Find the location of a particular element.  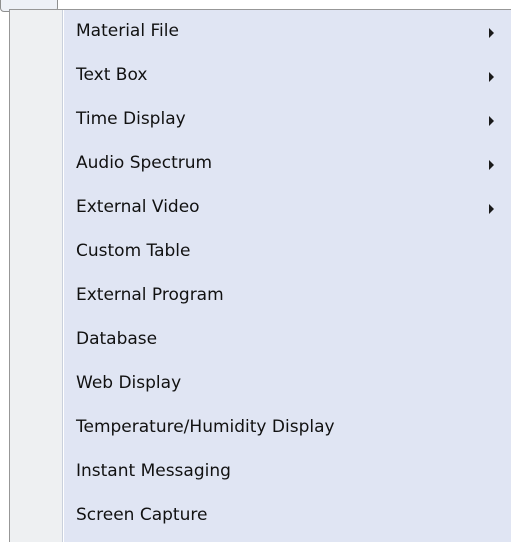

menu-item-external-program: External Program is located at coordinates (260, 296).